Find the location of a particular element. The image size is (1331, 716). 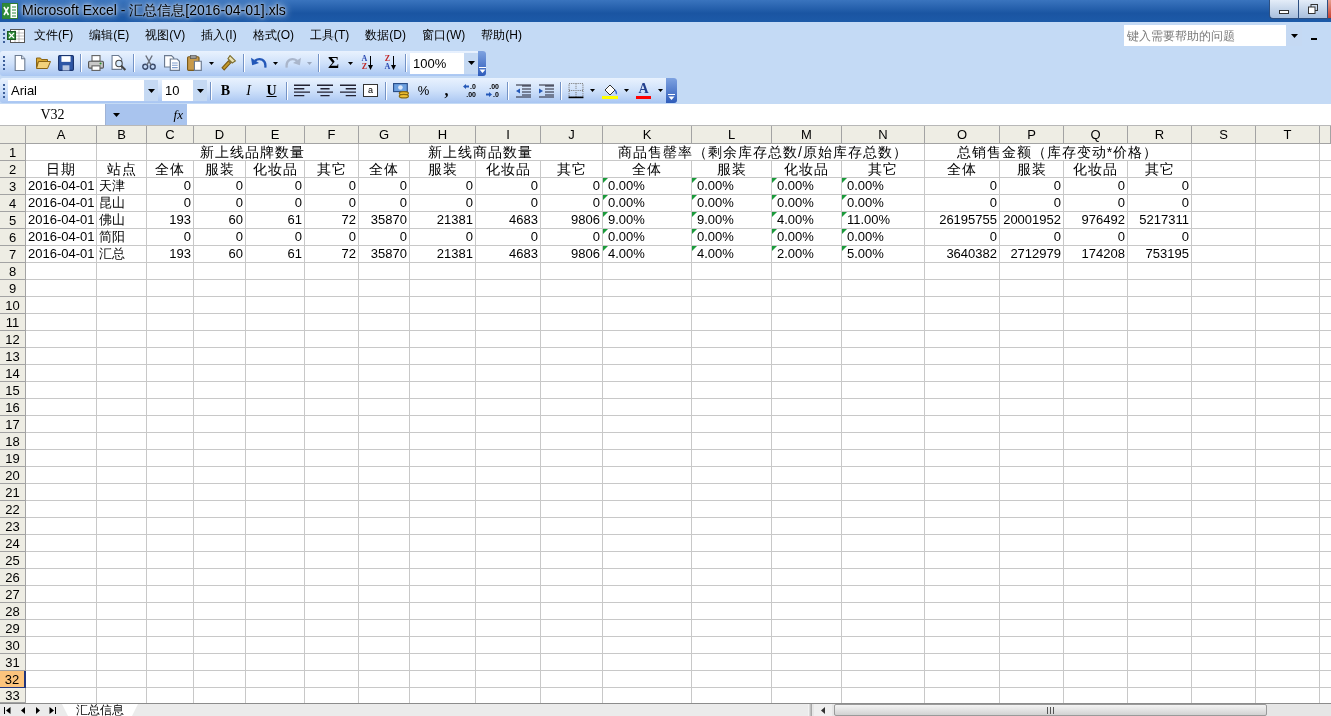

row-header: 11 is located at coordinates (13, 322).